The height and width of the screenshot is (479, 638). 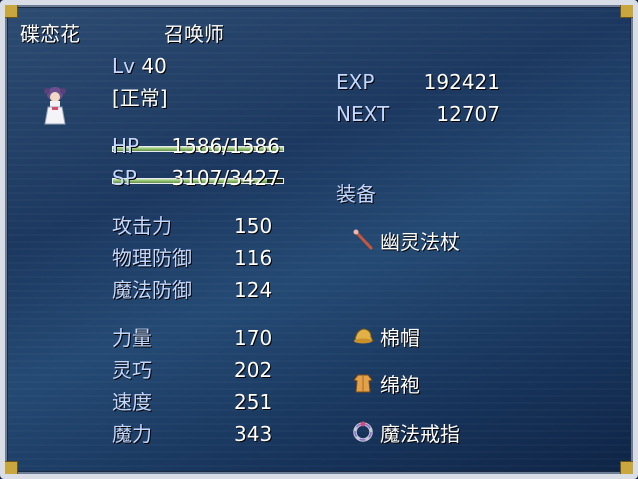 I want to click on param-label-agi: 速度, so click(x=132, y=402).